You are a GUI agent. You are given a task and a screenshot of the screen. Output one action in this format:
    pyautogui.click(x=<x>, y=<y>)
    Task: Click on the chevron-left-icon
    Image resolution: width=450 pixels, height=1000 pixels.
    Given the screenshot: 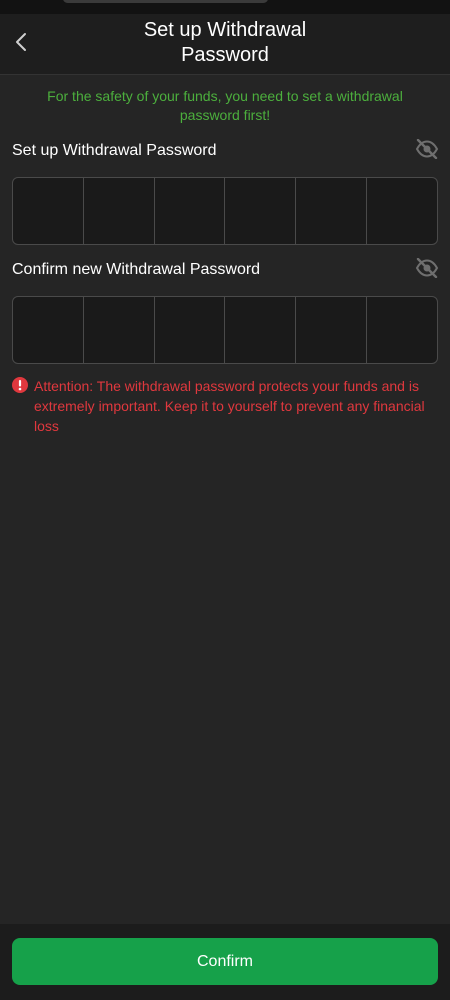 What is the action you would take?
    pyautogui.click(x=21, y=44)
    